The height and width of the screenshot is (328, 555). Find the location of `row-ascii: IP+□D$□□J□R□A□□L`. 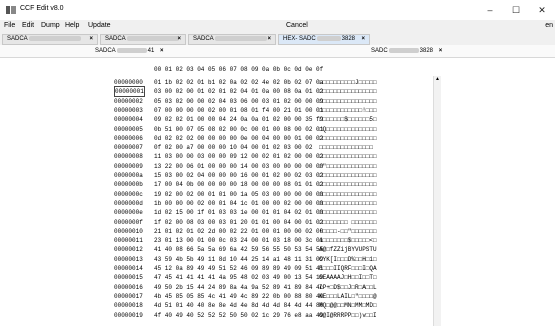

row-ascii: IP+□D$□□J□R□A□□L is located at coordinates (348, 287).